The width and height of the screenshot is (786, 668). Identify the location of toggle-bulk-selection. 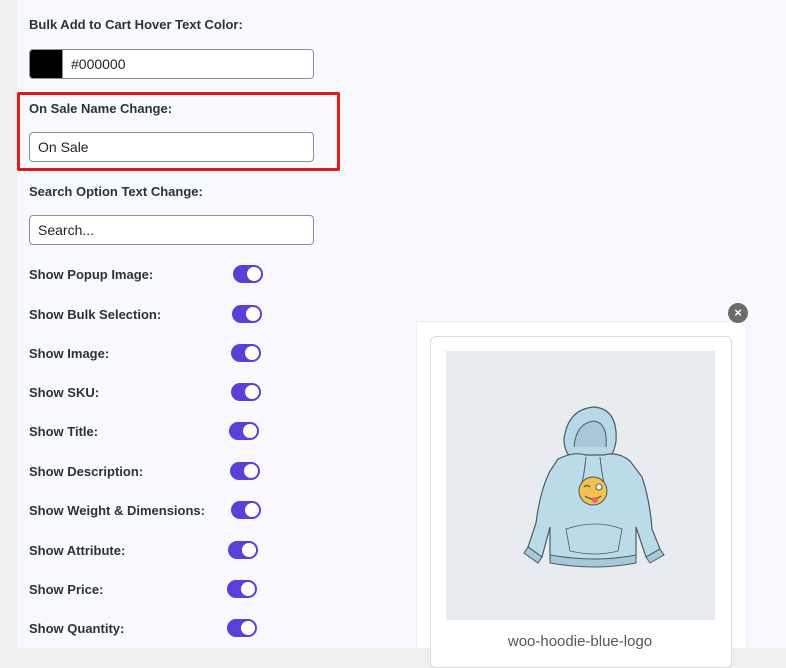
(247, 314).